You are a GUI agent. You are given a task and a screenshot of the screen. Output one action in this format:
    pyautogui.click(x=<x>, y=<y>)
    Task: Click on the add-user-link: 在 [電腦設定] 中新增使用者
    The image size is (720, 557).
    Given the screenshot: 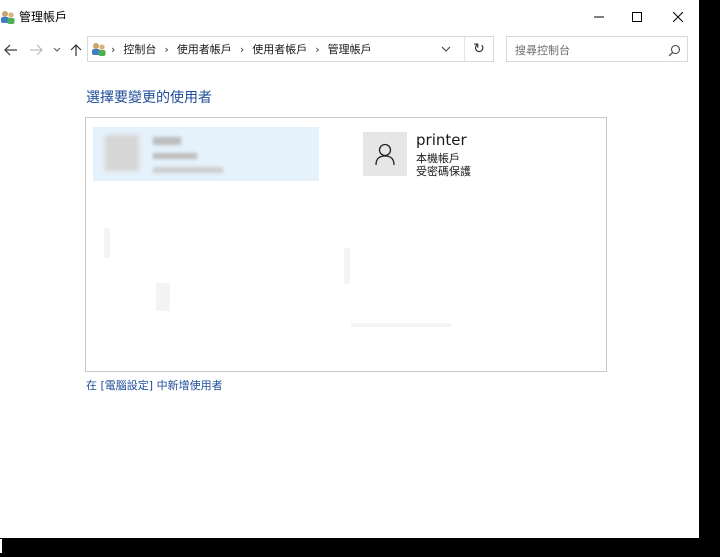 What is the action you would take?
    pyautogui.click(x=154, y=385)
    